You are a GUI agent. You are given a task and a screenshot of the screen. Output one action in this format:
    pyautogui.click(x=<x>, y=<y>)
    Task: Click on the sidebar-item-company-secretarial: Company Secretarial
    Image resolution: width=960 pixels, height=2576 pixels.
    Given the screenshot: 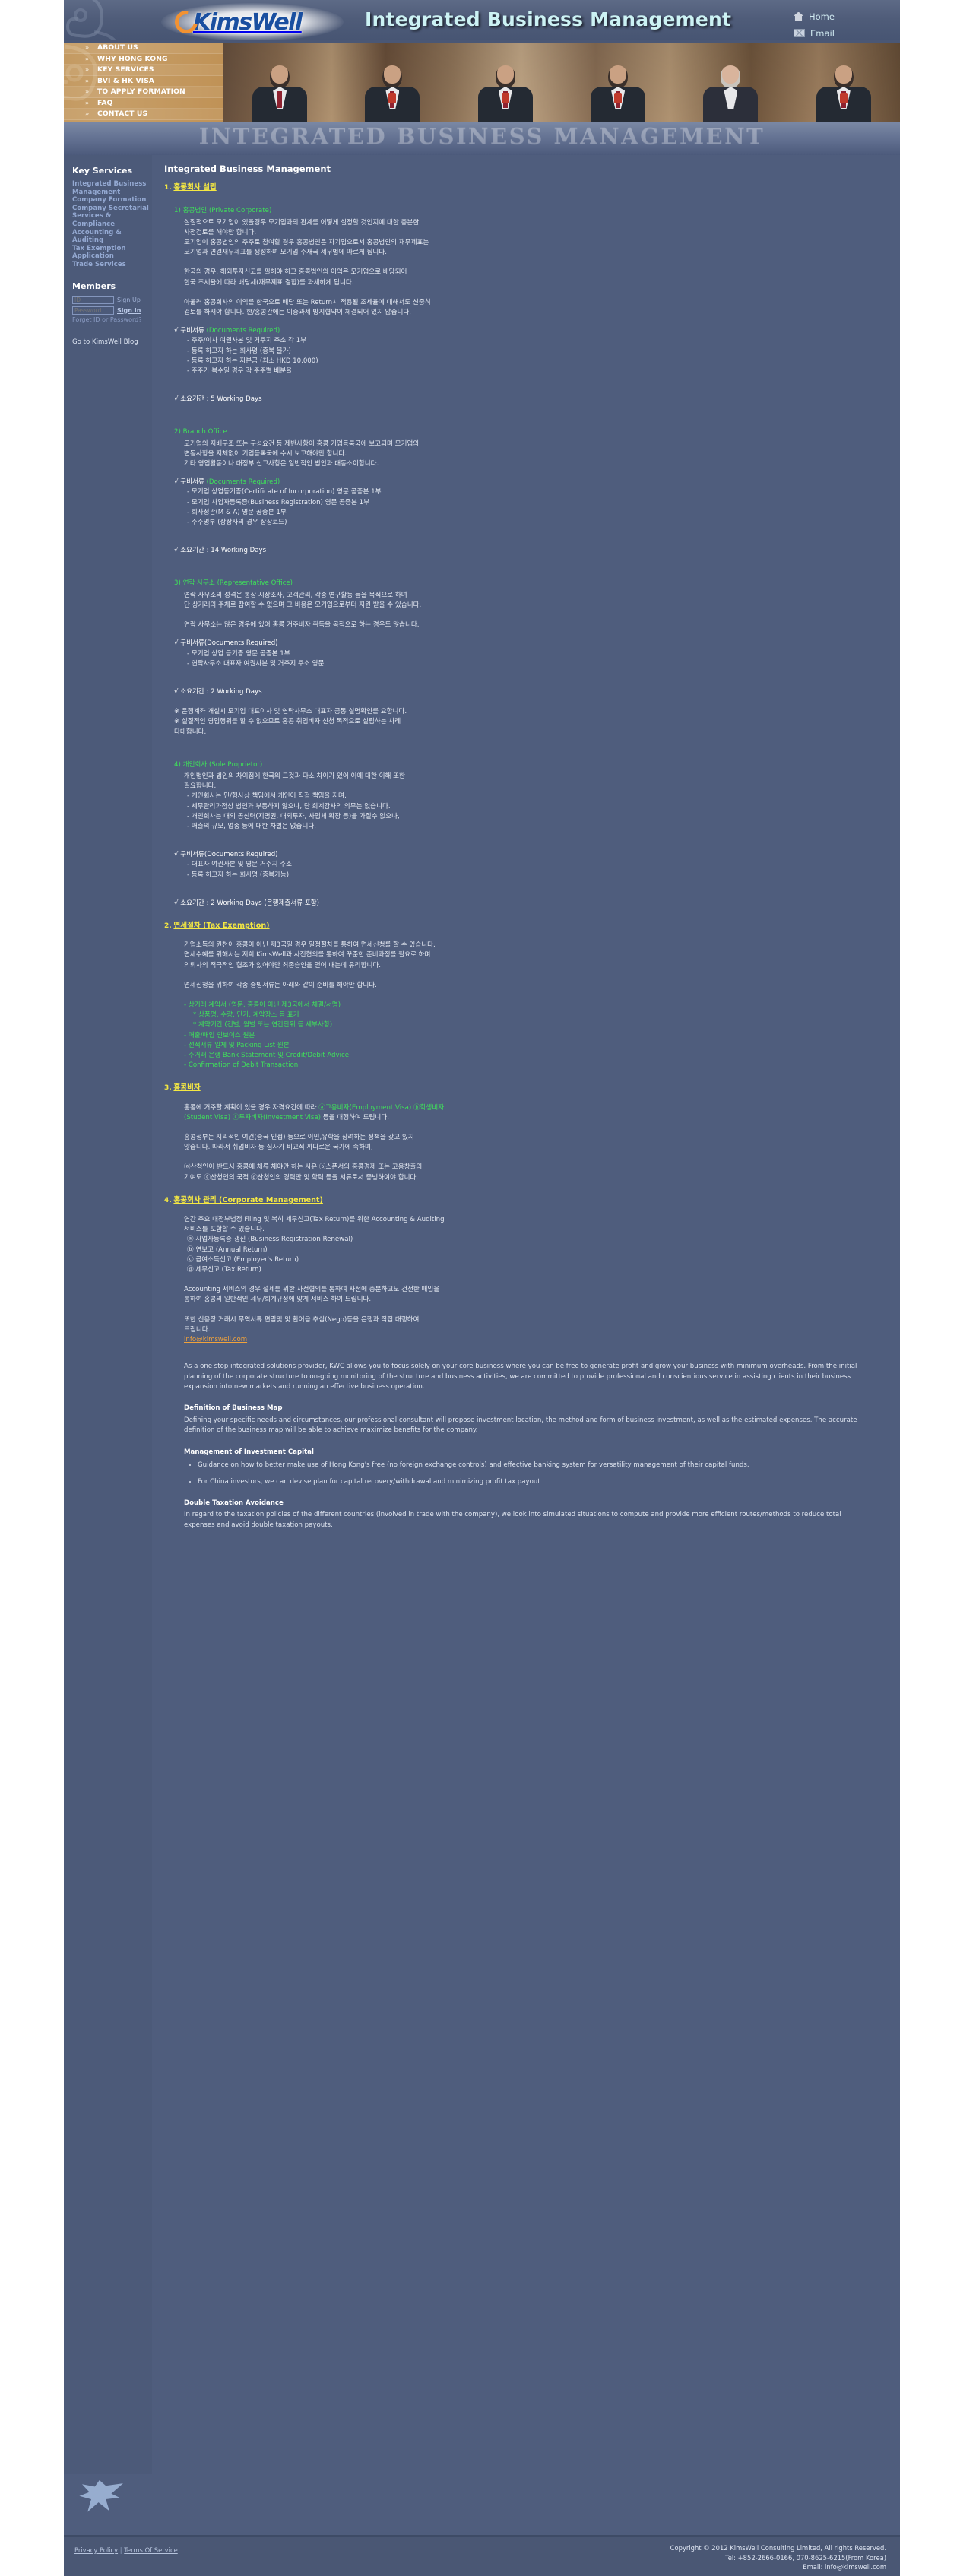 What is the action you would take?
    pyautogui.click(x=112, y=209)
    